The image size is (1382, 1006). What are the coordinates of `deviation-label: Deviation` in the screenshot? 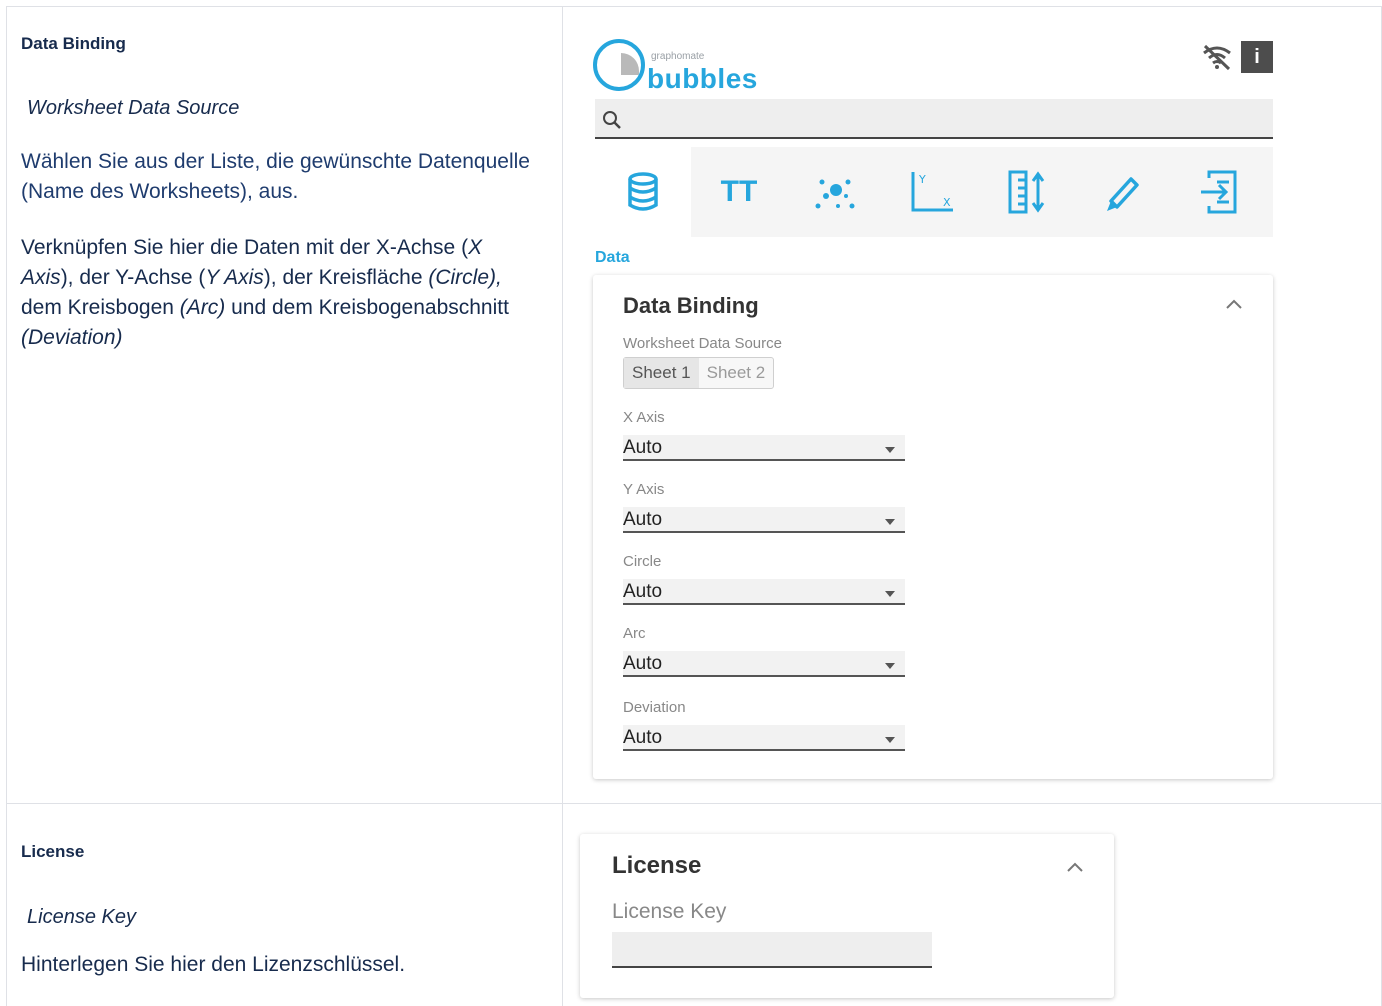 It's located at (654, 707).